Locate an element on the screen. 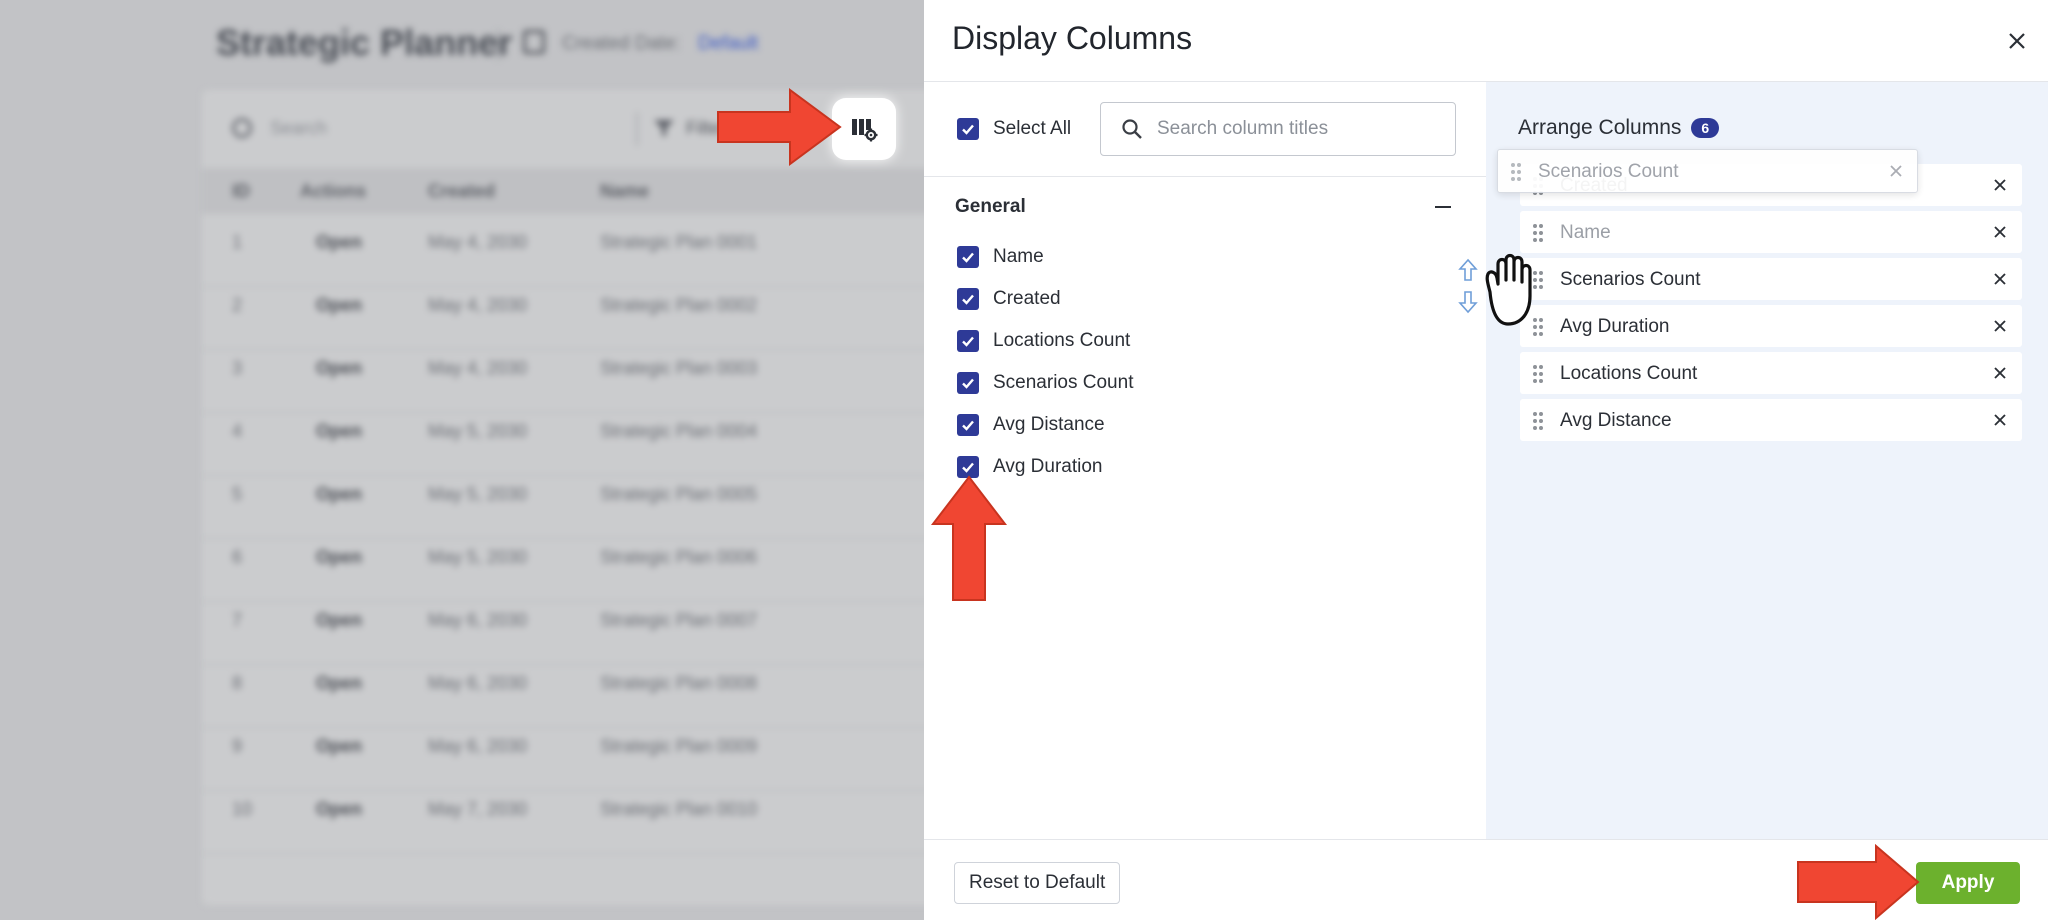 This screenshot has width=2048, height=920. column-search-input is located at coordinates (1297, 129).